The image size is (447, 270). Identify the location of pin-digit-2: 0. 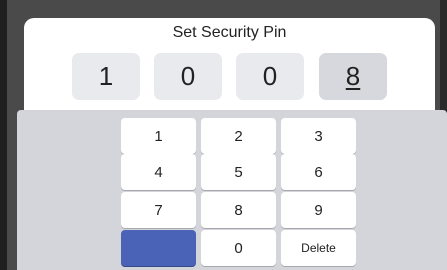
(188, 76).